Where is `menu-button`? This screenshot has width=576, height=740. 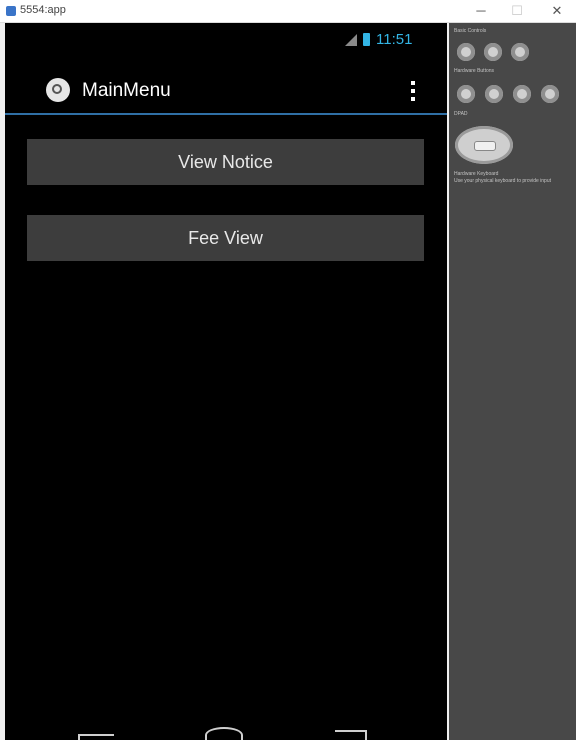 menu-button is located at coordinates (494, 94).